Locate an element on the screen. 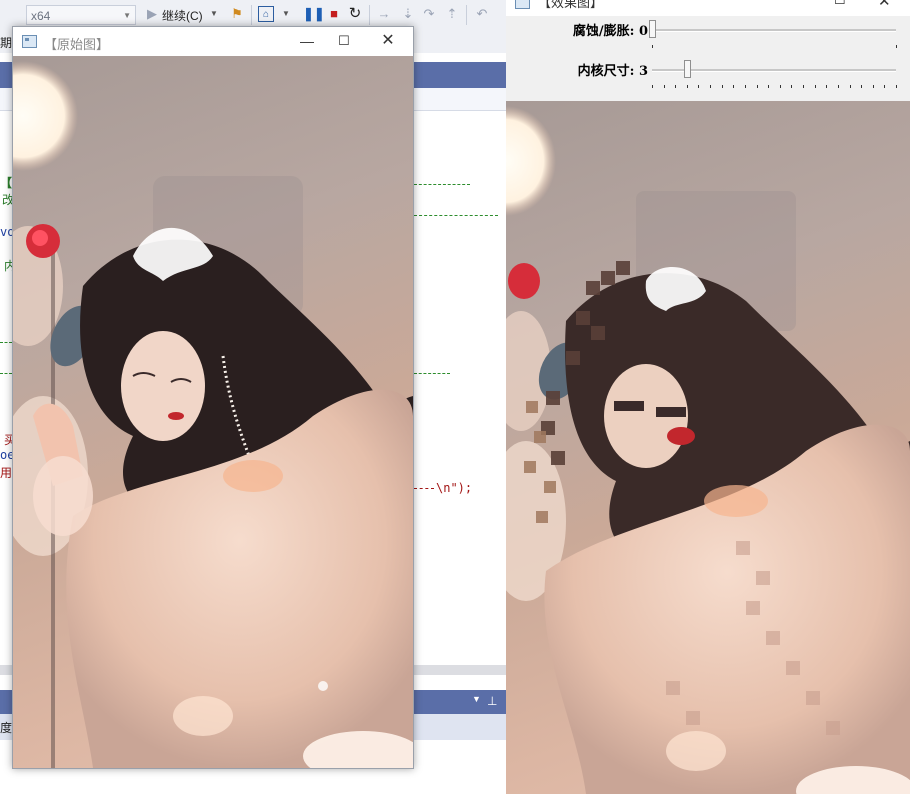  side-label: 度 is located at coordinates (6, 728).